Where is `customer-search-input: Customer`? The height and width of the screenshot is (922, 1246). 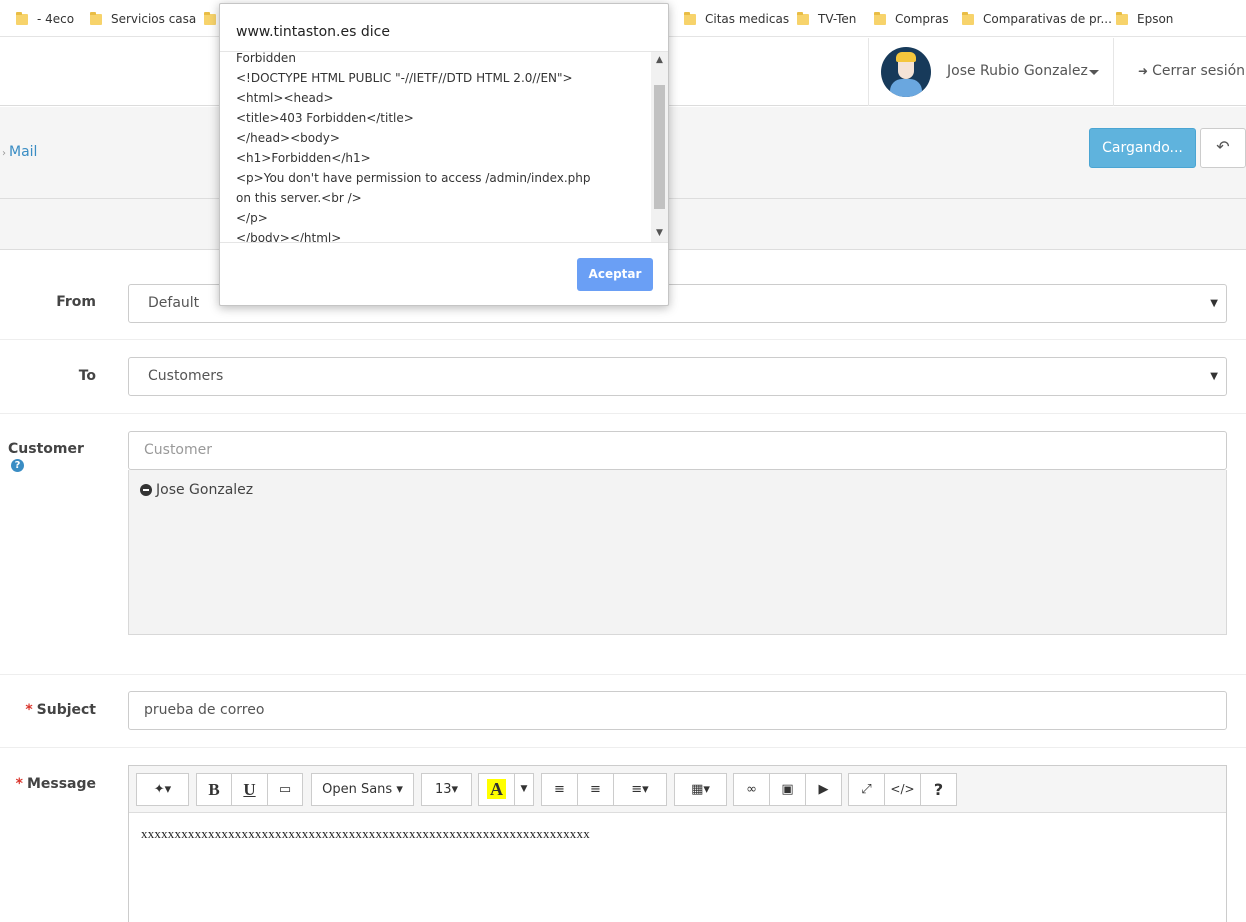
customer-search-input: Customer is located at coordinates (677, 450).